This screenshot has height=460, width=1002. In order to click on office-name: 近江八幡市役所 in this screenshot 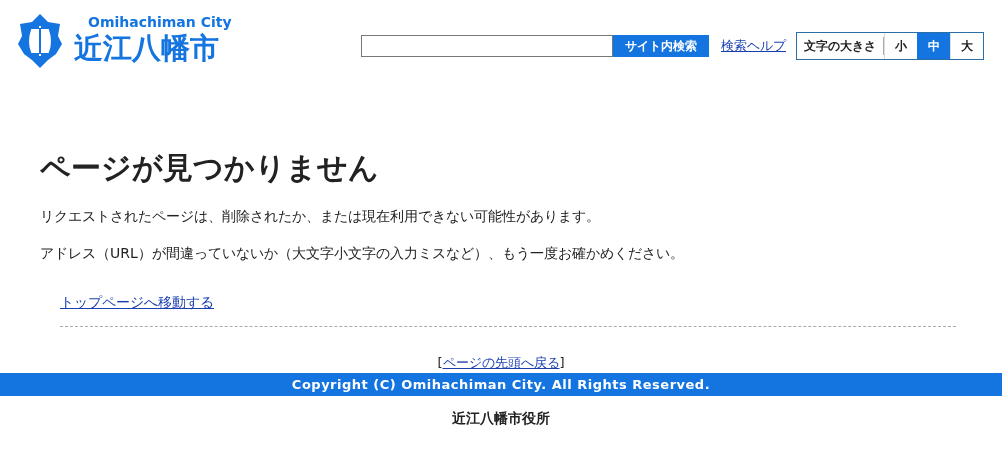, I will do `click(501, 418)`.